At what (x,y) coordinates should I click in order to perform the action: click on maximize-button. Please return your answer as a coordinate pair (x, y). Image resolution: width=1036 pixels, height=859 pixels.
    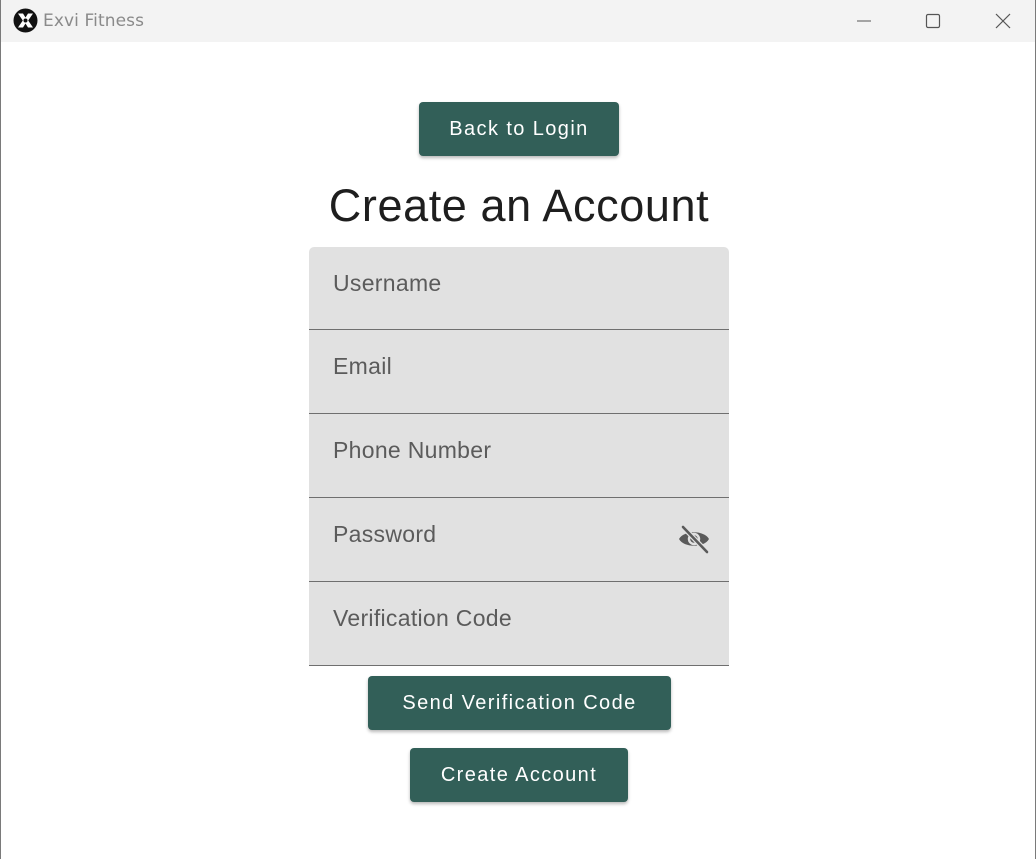
    Looking at the image, I should click on (933, 21).